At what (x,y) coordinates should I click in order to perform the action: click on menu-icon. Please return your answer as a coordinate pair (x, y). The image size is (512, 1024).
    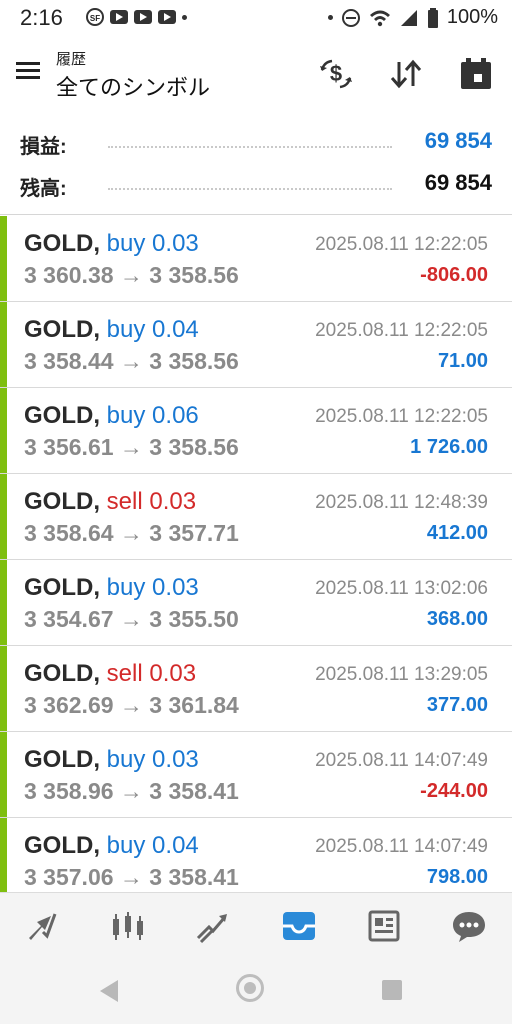
    Looking at the image, I should click on (28, 71).